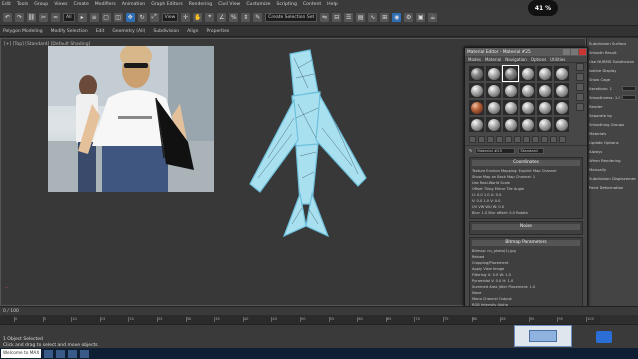 The image size is (638, 359). Describe the element at coordinates (118, 17) in the screenshot. I see `window-crossing-icon: ◫` at that location.